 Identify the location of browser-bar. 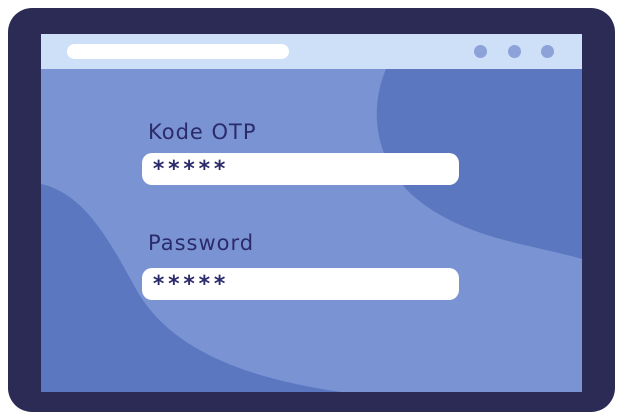
(311, 51).